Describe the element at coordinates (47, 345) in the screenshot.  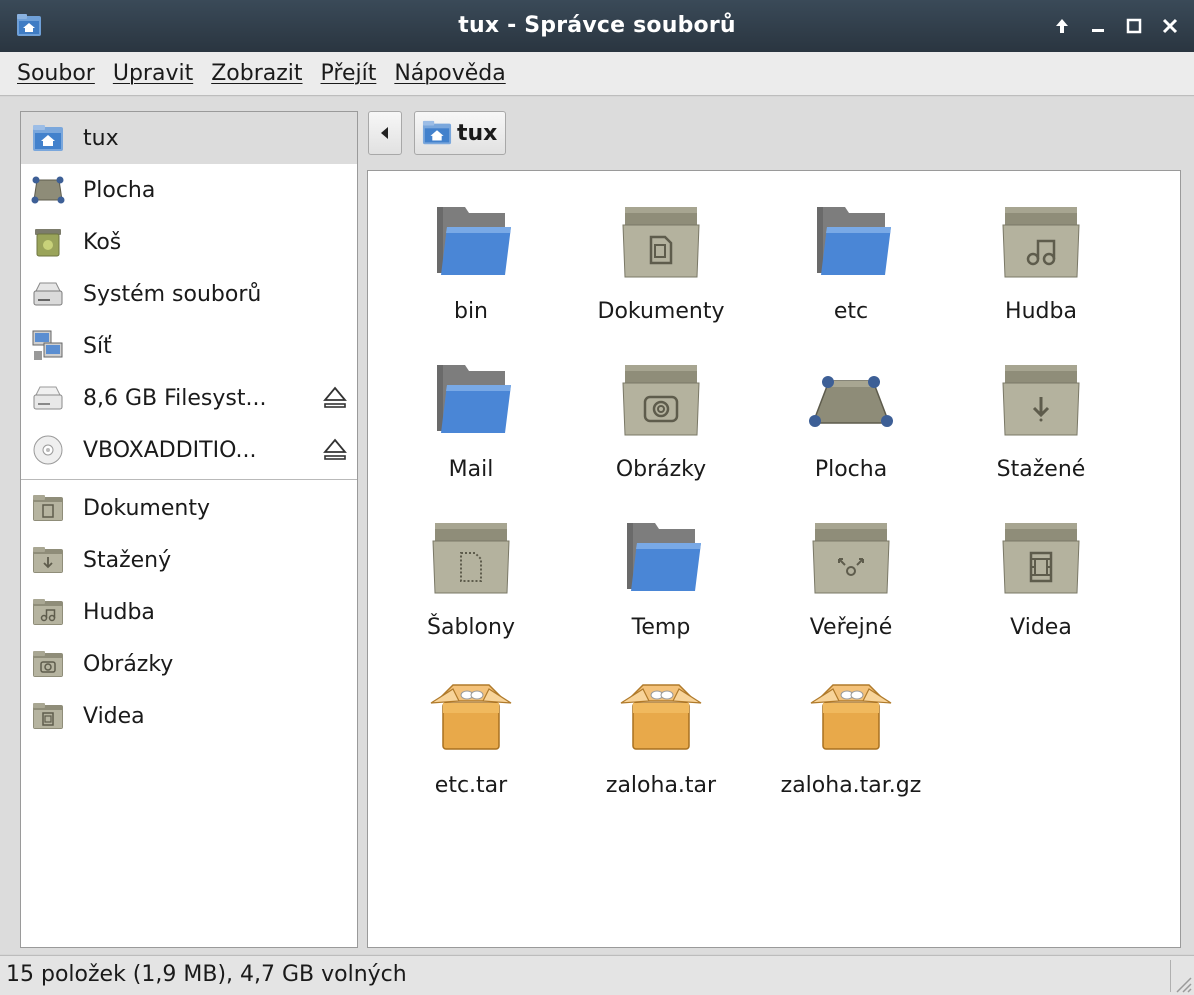
I see `network-icon` at that location.